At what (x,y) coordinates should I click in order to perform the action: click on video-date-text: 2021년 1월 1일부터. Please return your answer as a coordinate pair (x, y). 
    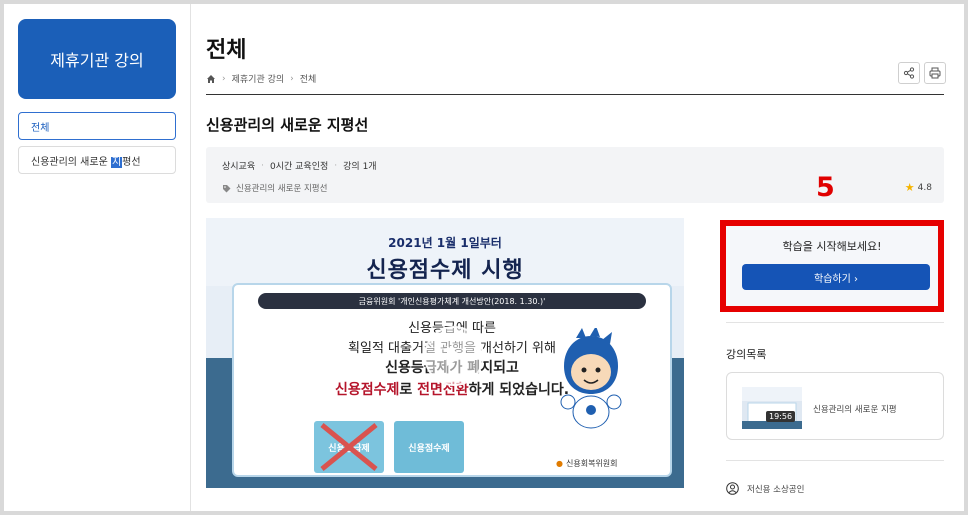
    Looking at the image, I should click on (445, 243).